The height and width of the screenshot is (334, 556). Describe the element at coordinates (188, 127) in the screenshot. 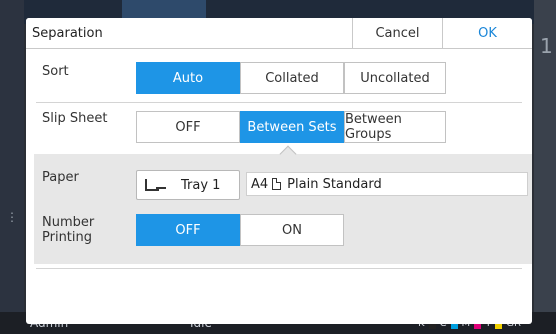

I see `slip-sheet-option-off: OFF` at that location.